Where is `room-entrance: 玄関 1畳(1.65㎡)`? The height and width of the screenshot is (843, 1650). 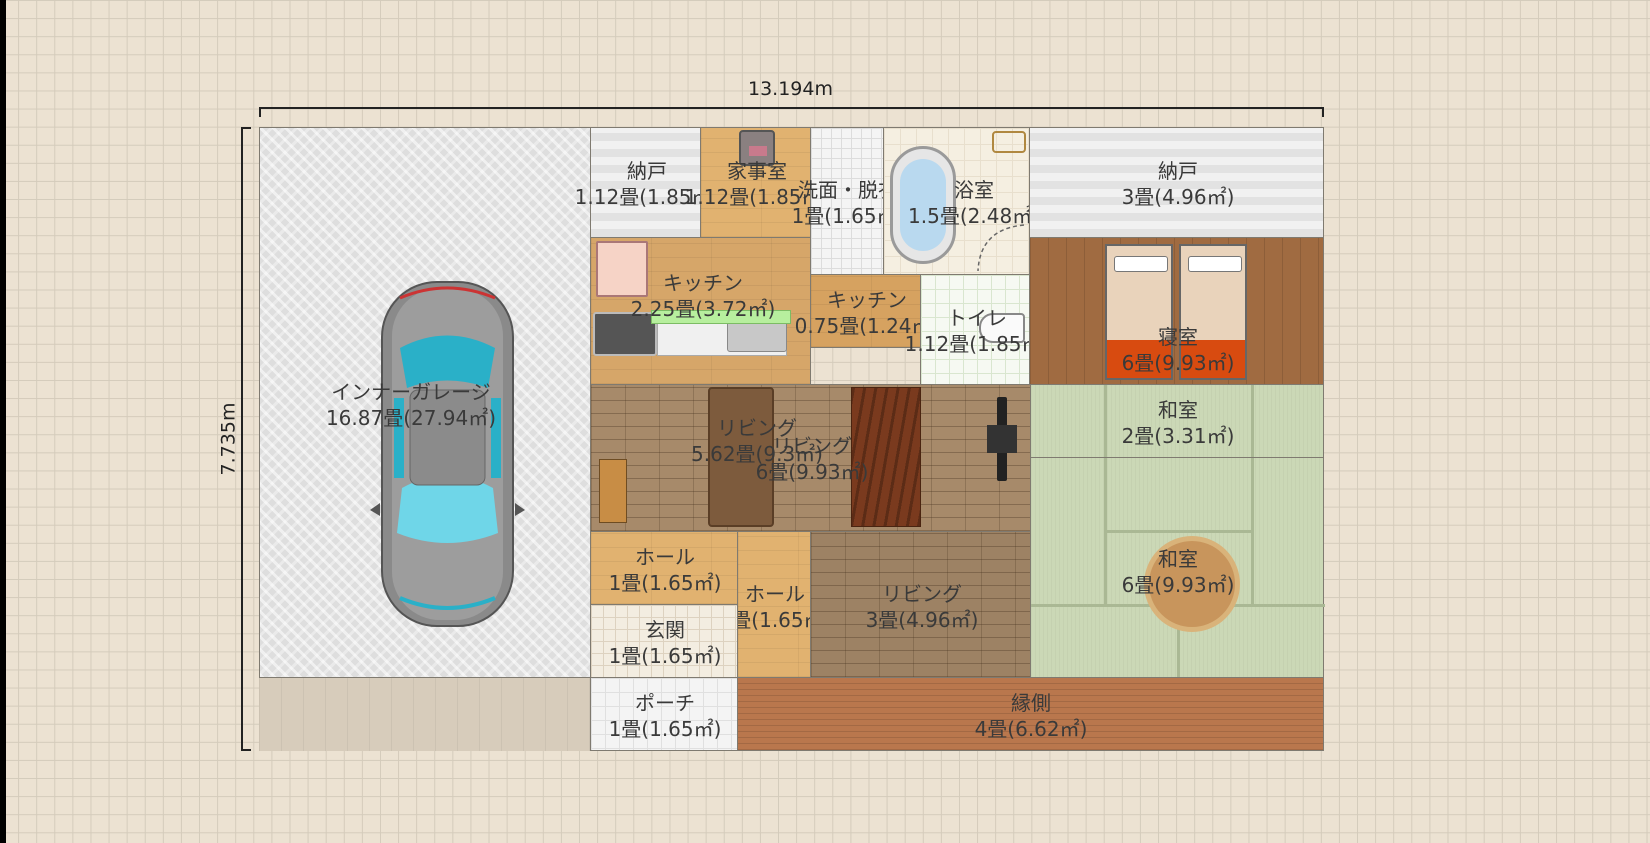 room-entrance: 玄関 1畳(1.65㎡) is located at coordinates (664, 641).